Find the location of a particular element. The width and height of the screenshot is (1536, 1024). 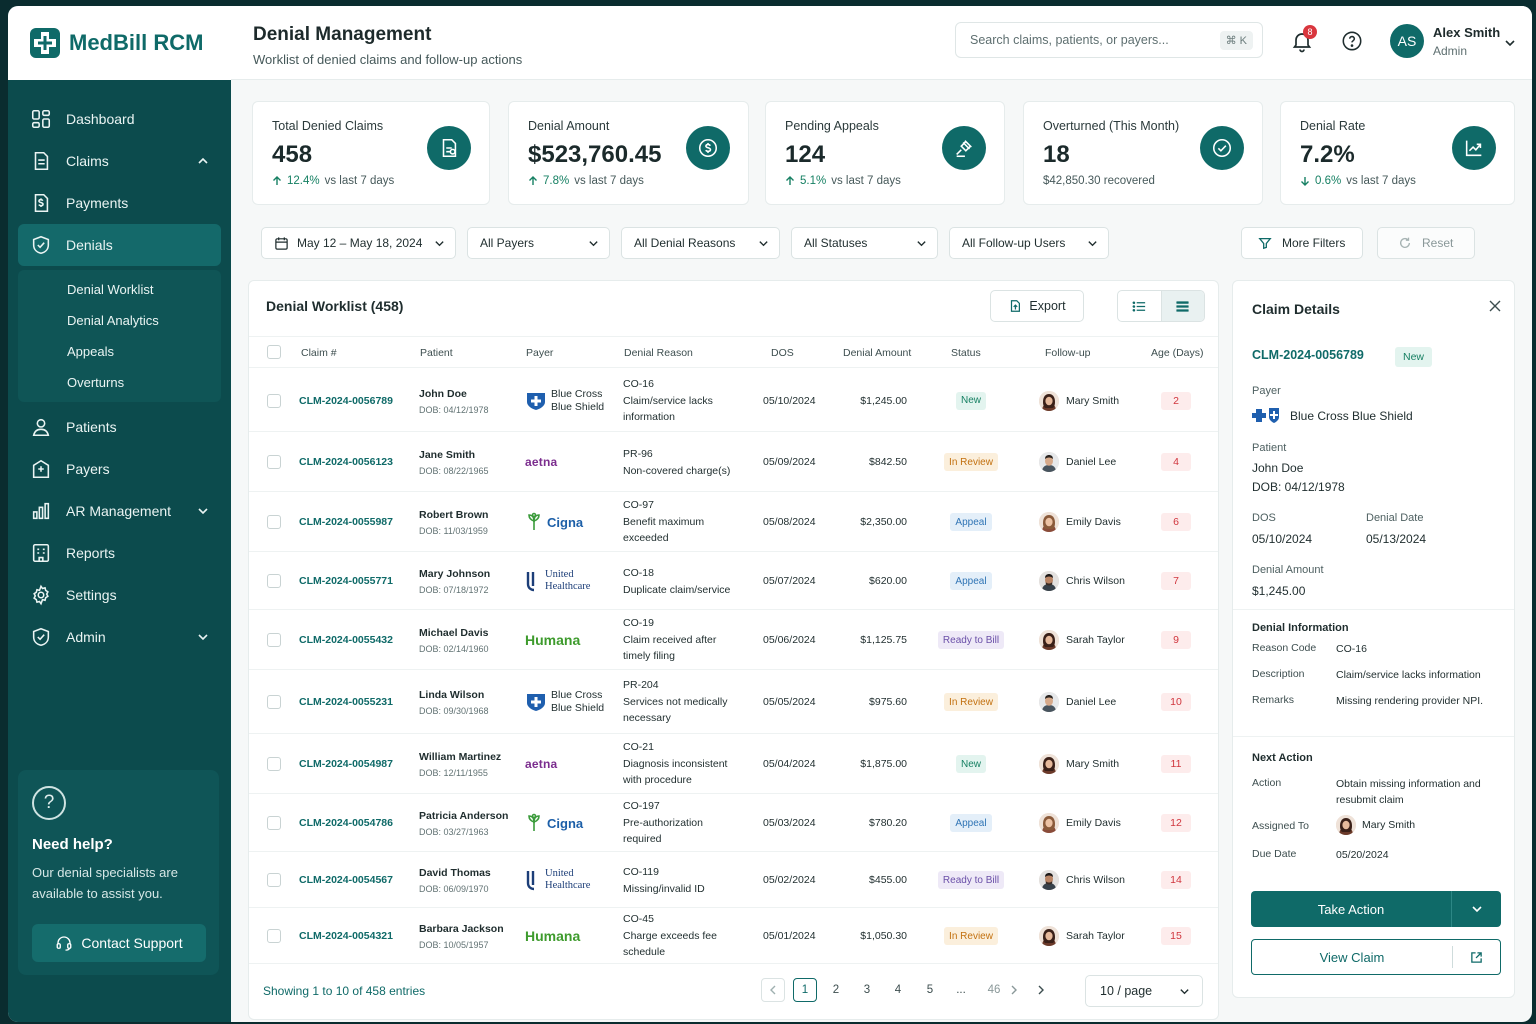

page-button: 4 is located at coordinates (898, 990).